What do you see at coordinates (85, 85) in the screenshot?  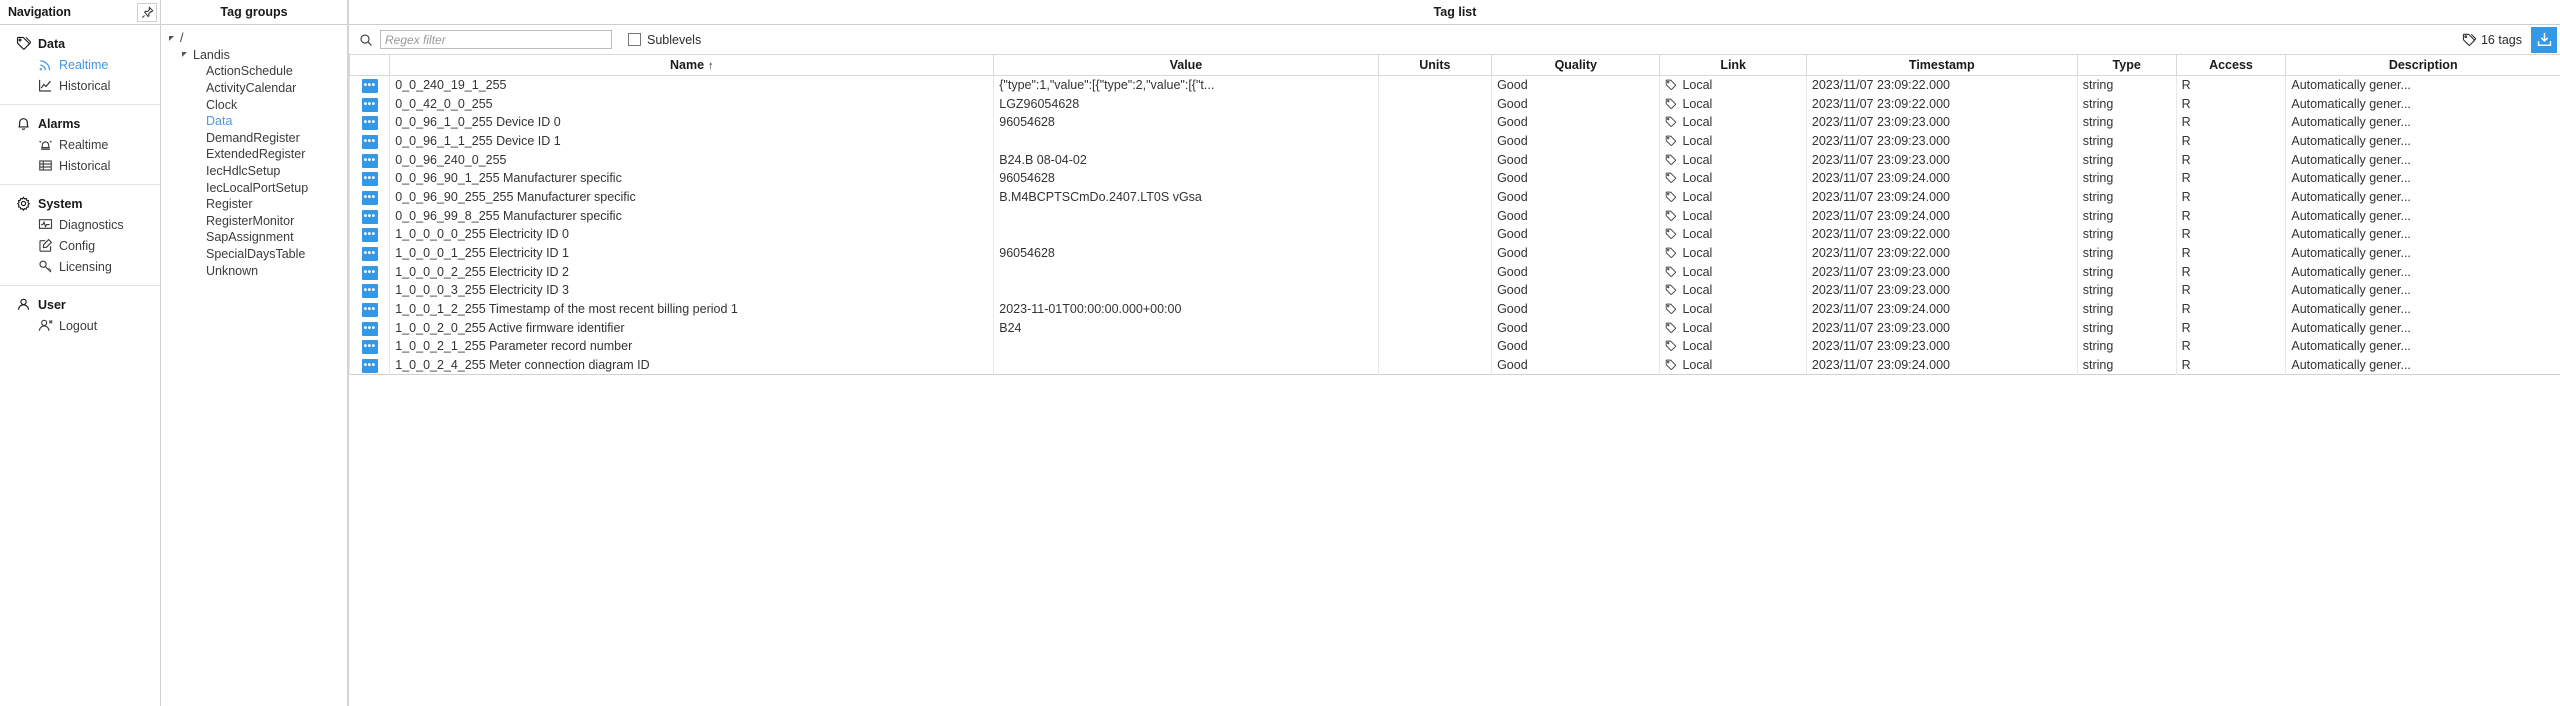 I see `sidebar-item-label: Historical` at bounding box center [85, 85].